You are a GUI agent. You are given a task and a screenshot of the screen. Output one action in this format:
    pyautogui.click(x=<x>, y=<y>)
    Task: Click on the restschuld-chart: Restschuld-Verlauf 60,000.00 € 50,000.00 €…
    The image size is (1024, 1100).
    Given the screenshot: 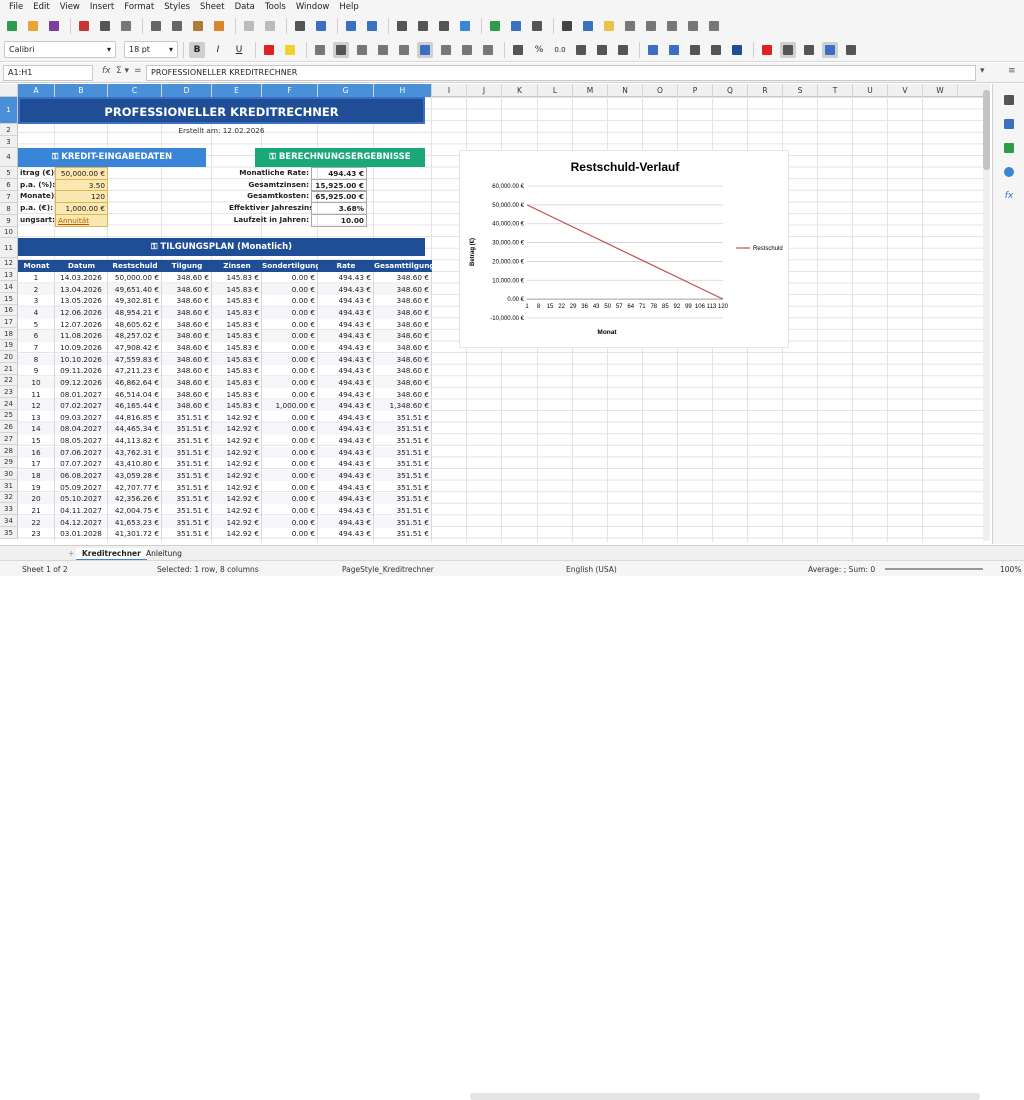 What is the action you would take?
    pyautogui.click(x=624, y=249)
    